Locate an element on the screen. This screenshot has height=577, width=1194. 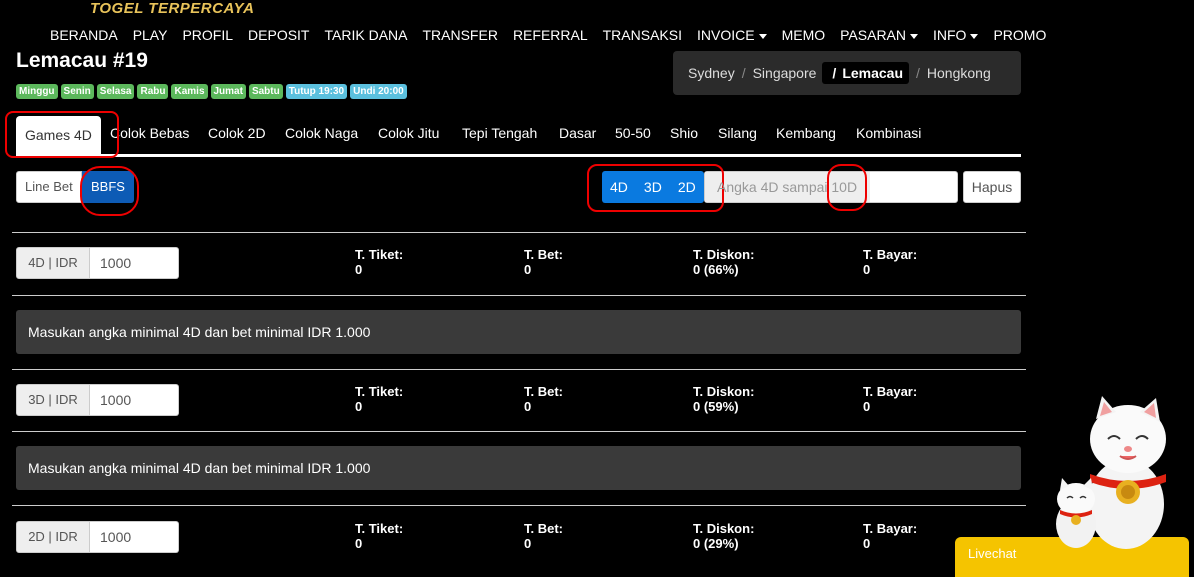
nav-beranda: BERANDA is located at coordinates (84, 35).